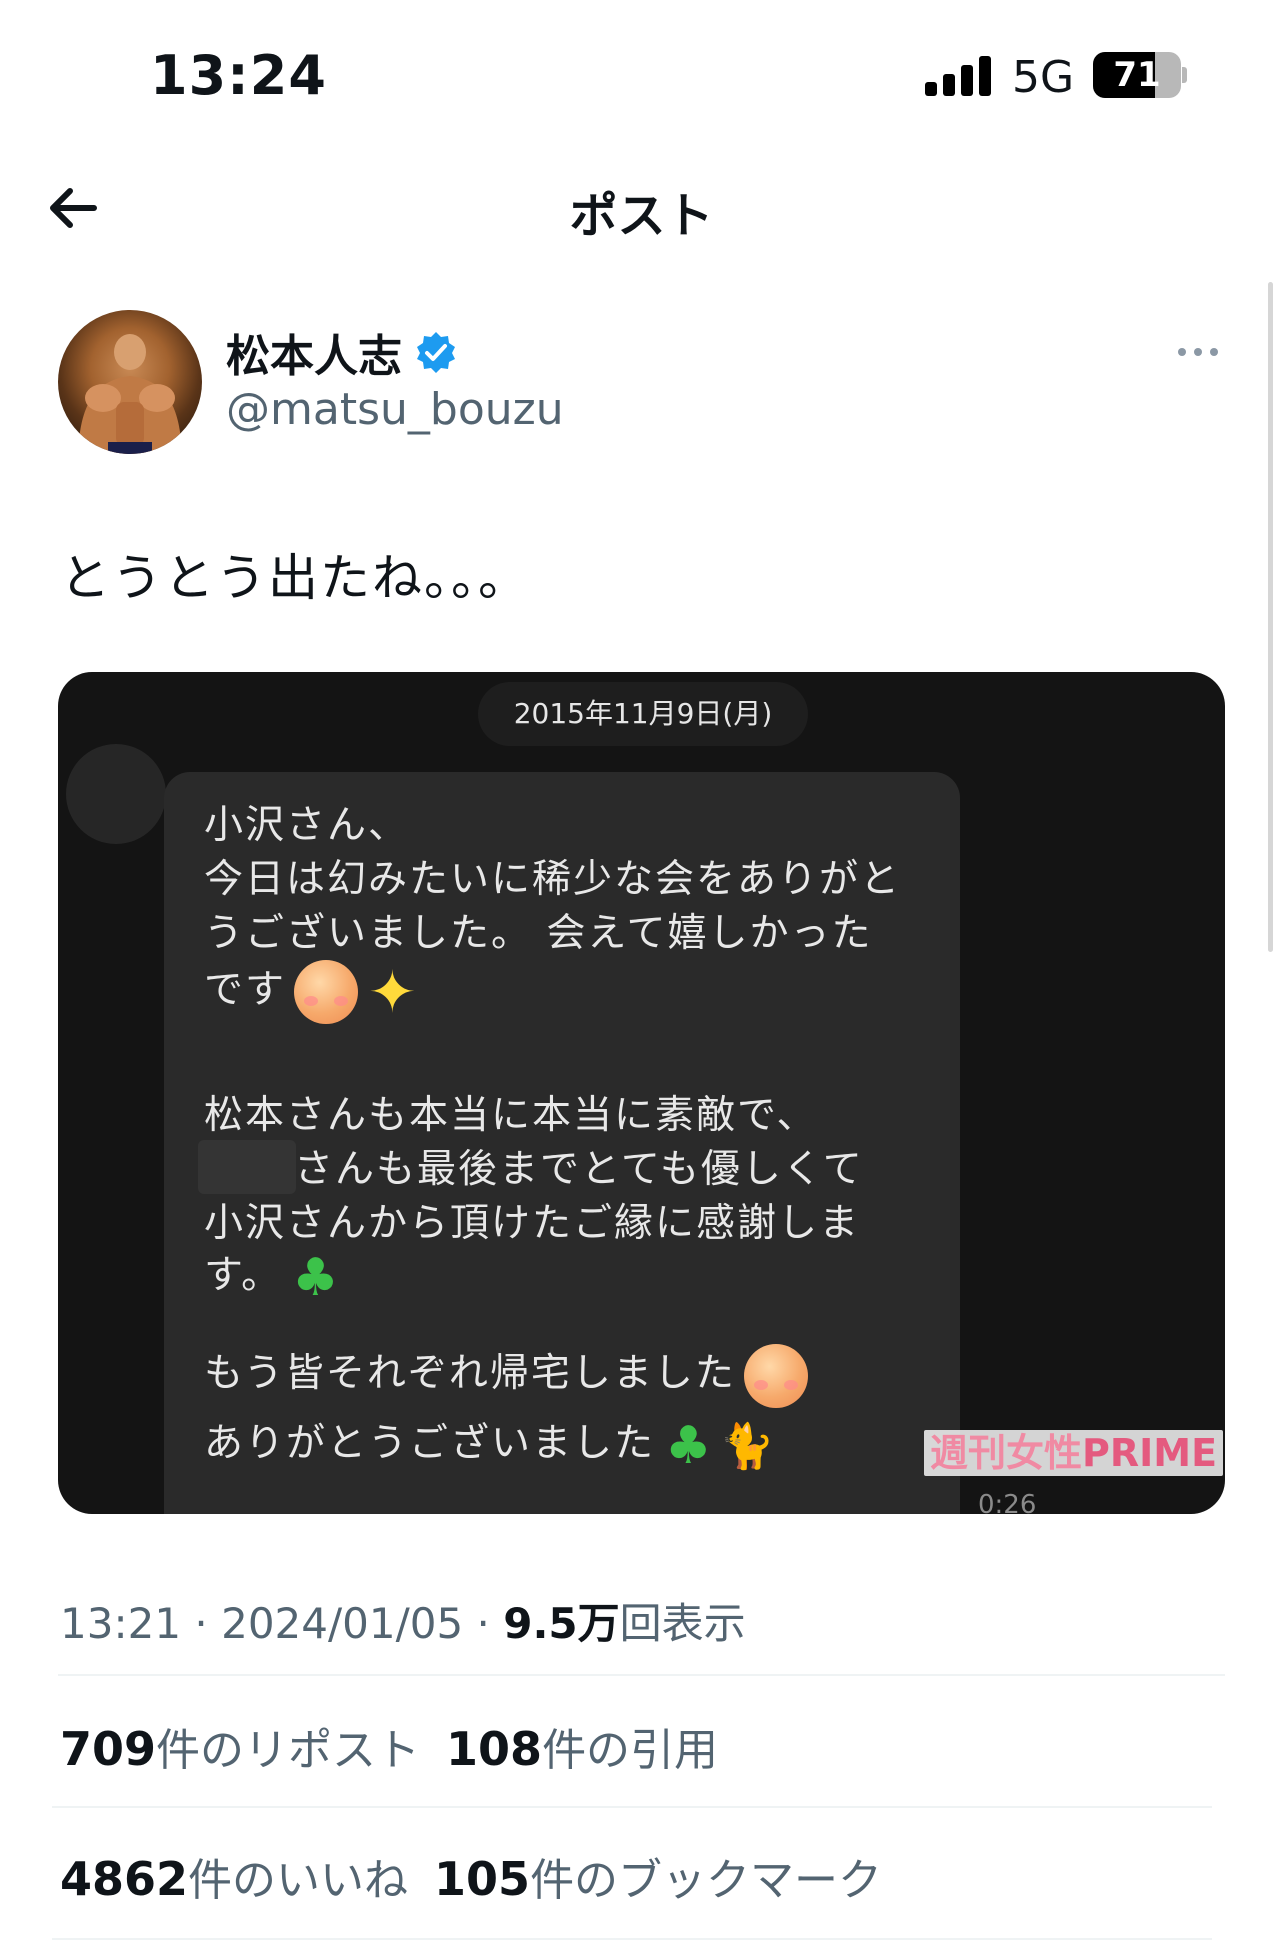  I want to click on message-line: 小沢さん、, so click(307, 825).